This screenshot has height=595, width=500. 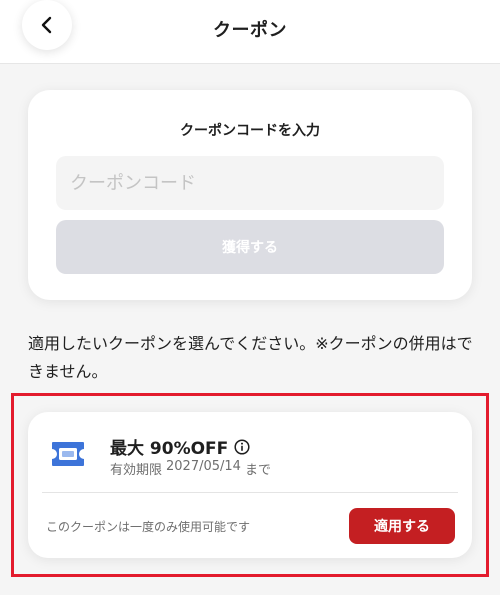 I want to click on coupon-usage-note: このクーポンは一度のみ使用可能です, so click(x=148, y=527).